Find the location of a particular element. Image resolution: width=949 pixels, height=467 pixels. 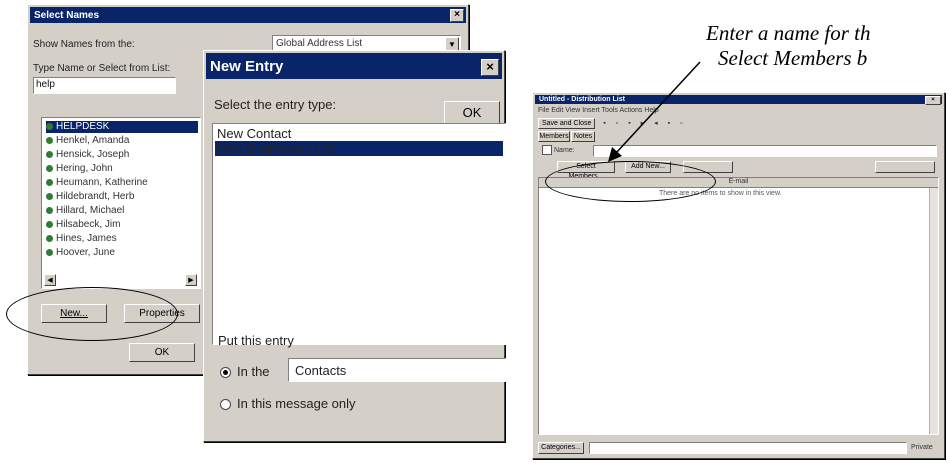

caption: Enter a name for th Select Members b is located at coordinates (788, 46).